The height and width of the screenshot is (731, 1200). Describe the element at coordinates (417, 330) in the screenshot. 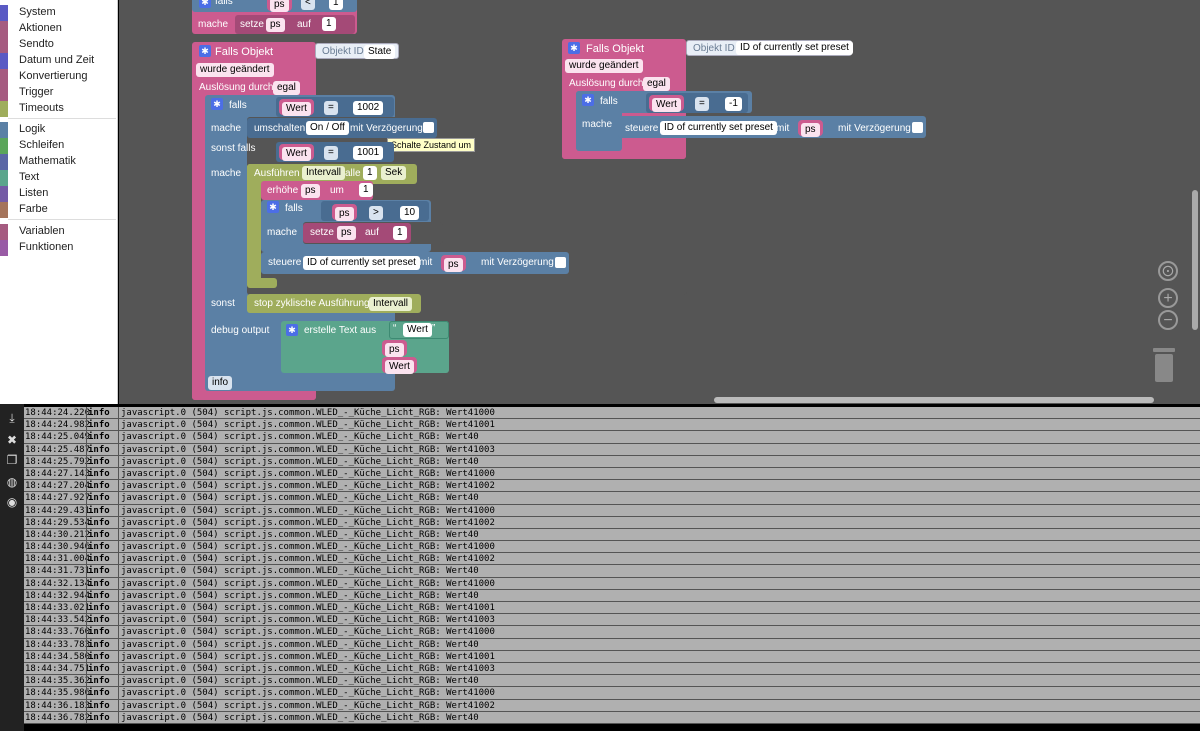

I see `text-field: Wert` at that location.